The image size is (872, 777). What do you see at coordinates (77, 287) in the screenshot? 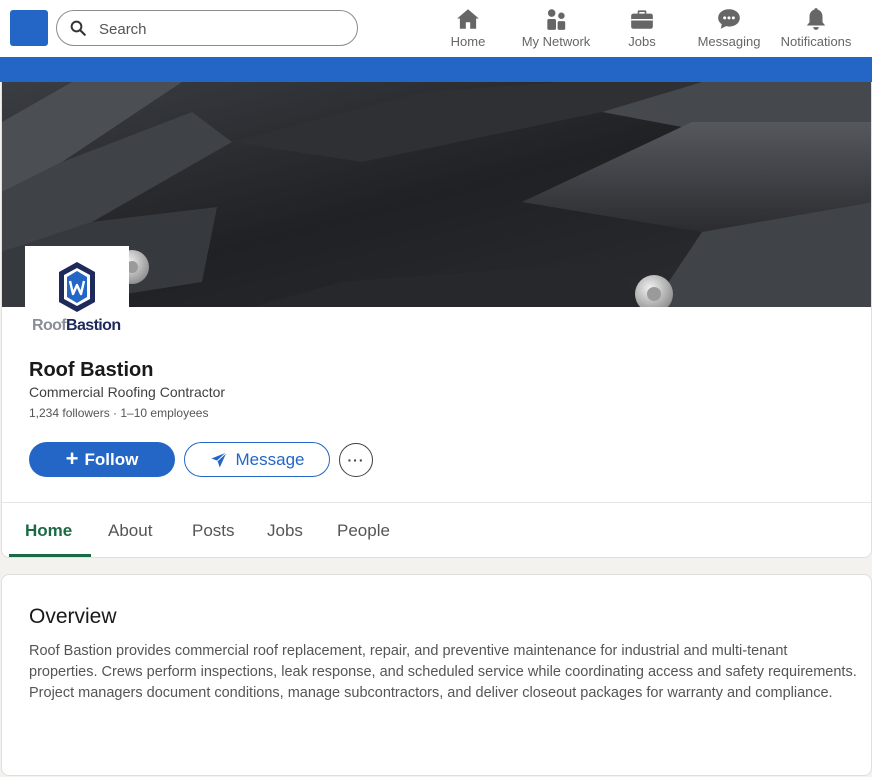
I see `shield-logo-icon` at bounding box center [77, 287].